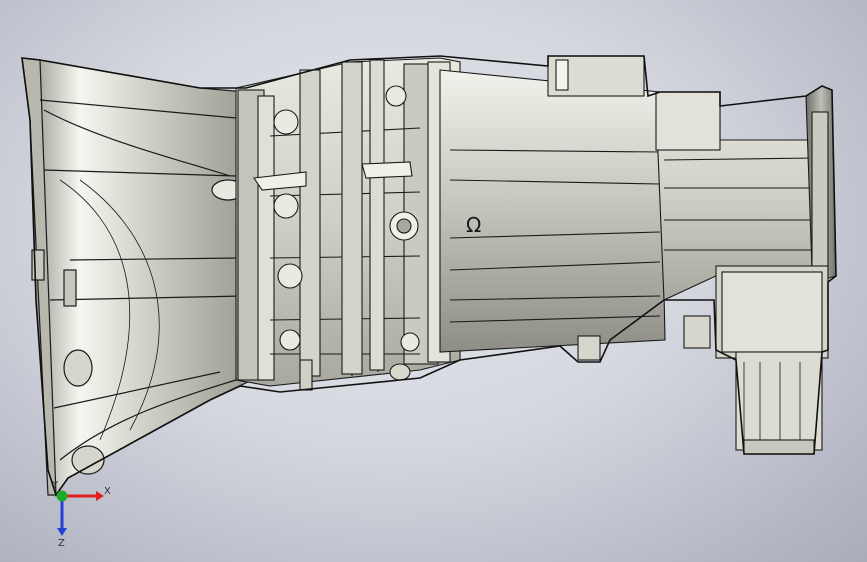 This screenshot has height=562, width=867. I want to click on z-axis-label: Z, so click(61, 543).